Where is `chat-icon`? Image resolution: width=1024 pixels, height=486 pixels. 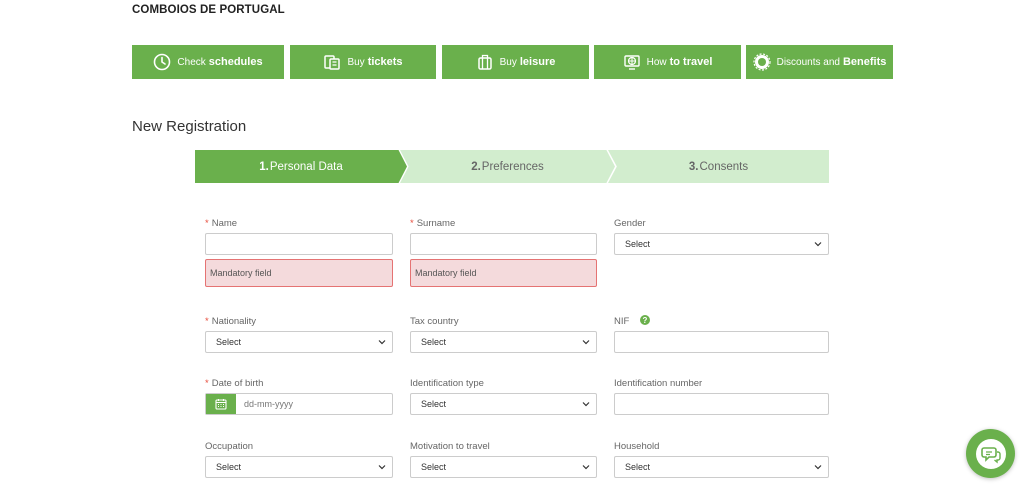
chat-icon is located at coordinates (990, 453).